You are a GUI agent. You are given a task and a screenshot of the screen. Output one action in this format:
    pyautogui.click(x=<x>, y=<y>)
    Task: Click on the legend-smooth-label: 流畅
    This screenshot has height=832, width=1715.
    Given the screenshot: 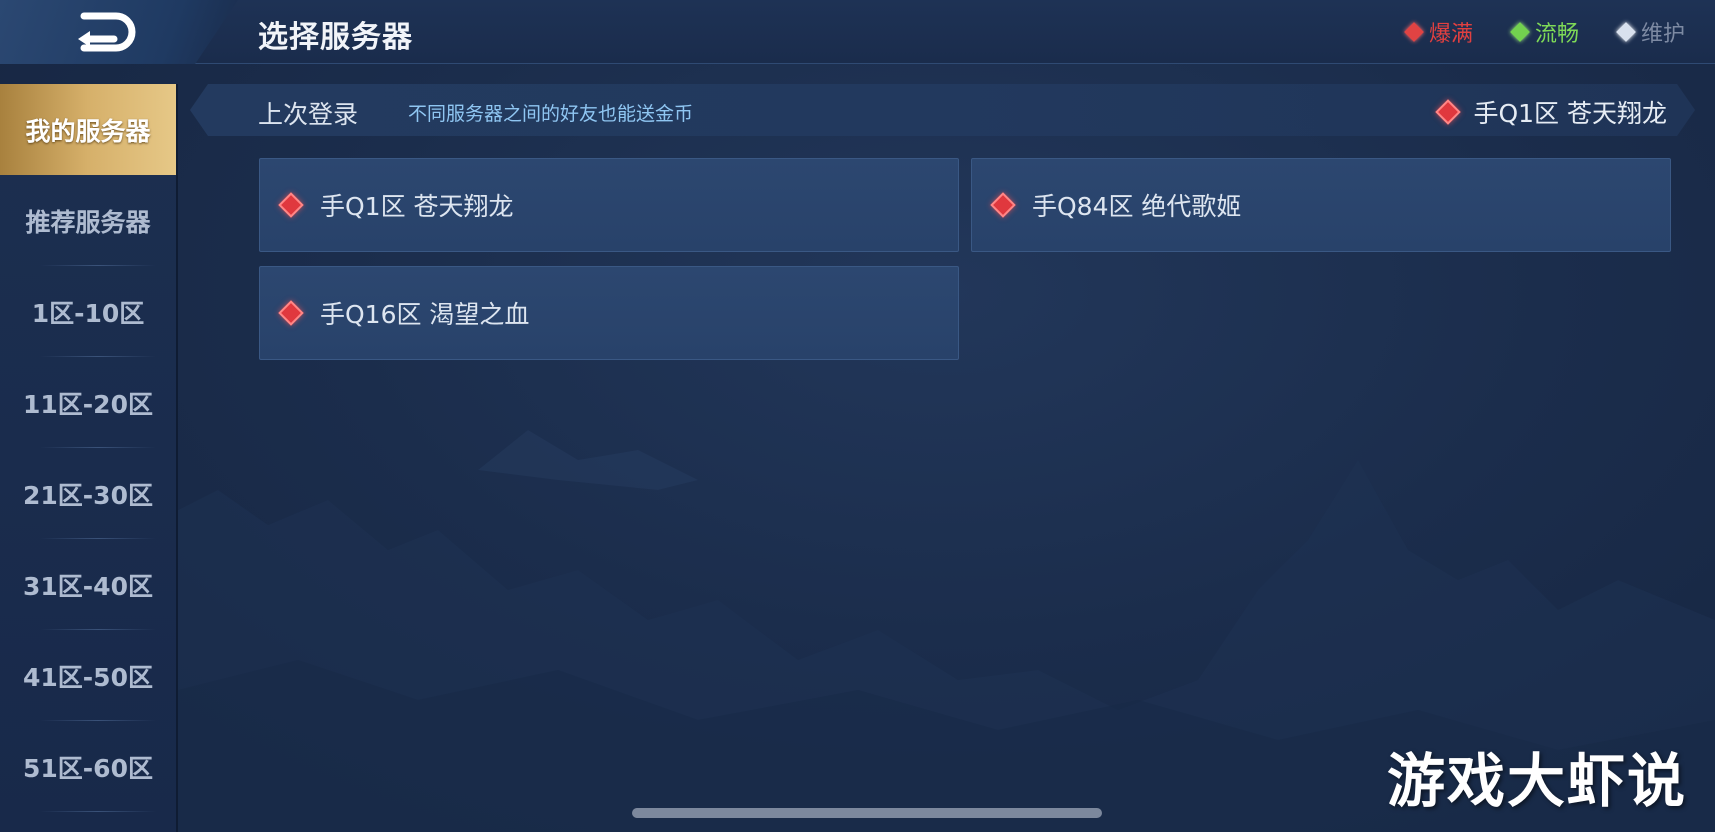 What is the action you would take?
    pyautogui.click(x=1556, y=34)
    